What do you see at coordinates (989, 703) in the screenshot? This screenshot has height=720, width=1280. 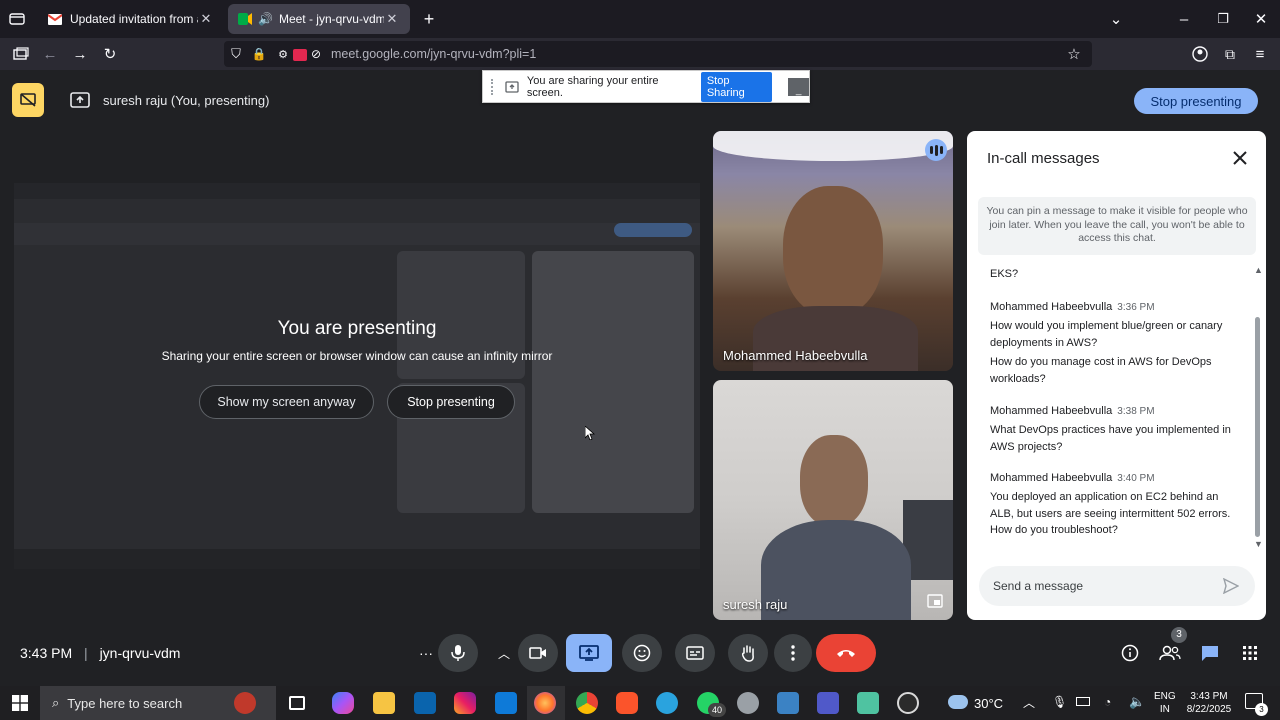 I see `weather-temp: 30°C` at bounding box center [989, 703].